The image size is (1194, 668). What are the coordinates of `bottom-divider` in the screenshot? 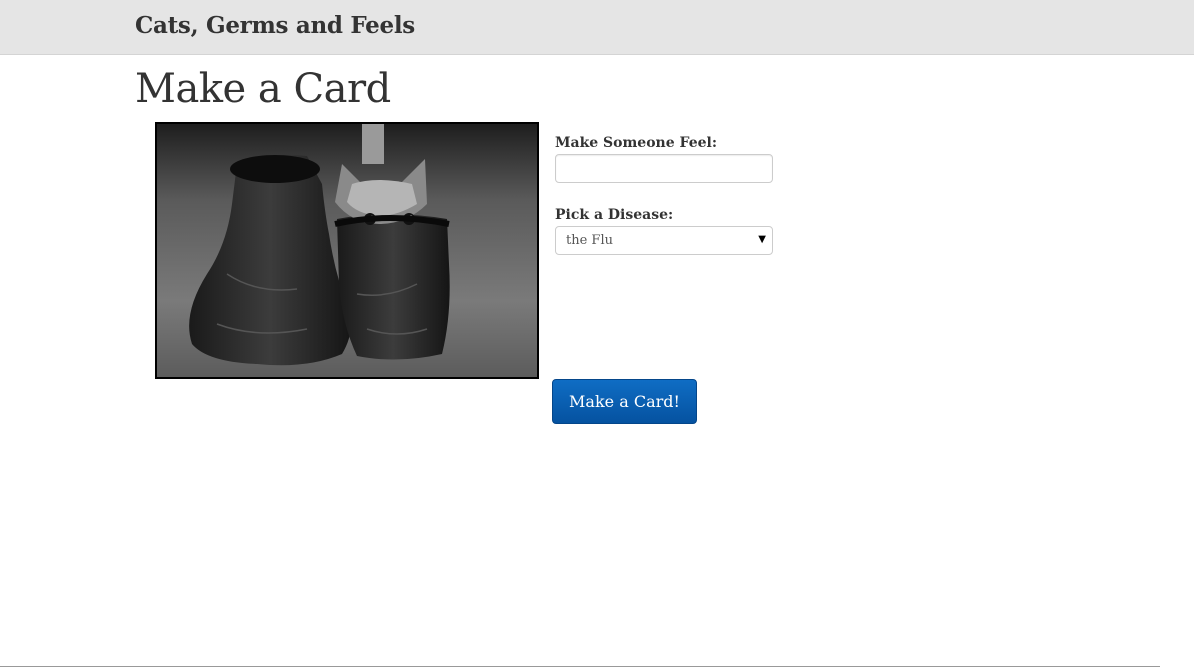 It's located at (580, 666).